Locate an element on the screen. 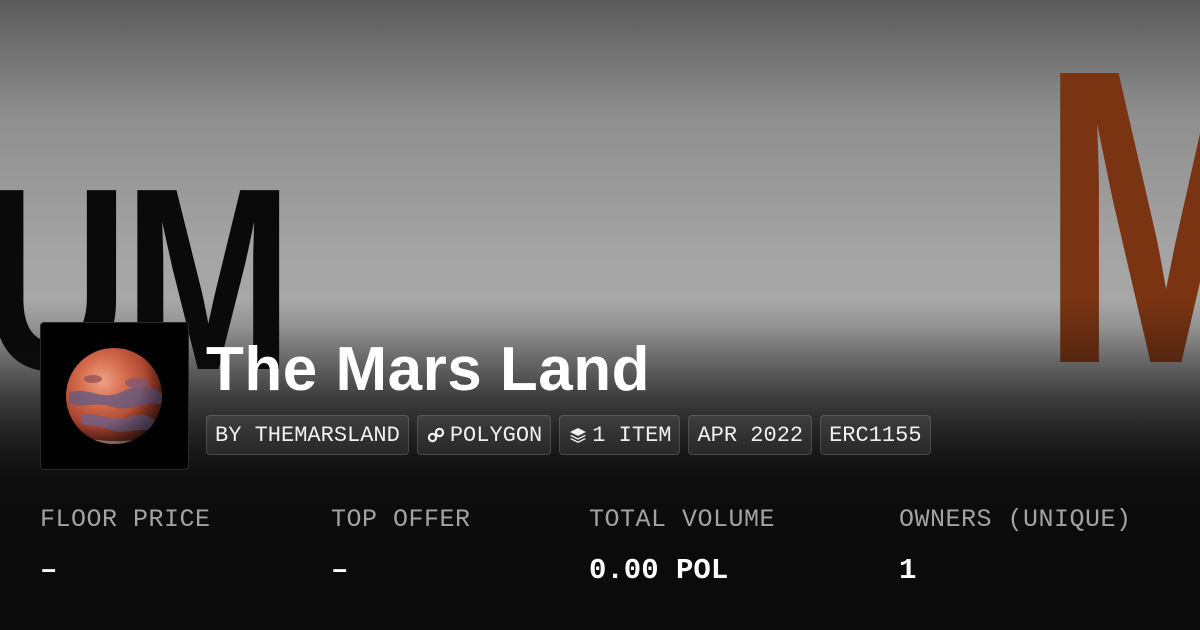 Image resolution: width=1200 pixels, height=630 pixels. stat-owners-value: 1 is located at coordinates (908, 570).